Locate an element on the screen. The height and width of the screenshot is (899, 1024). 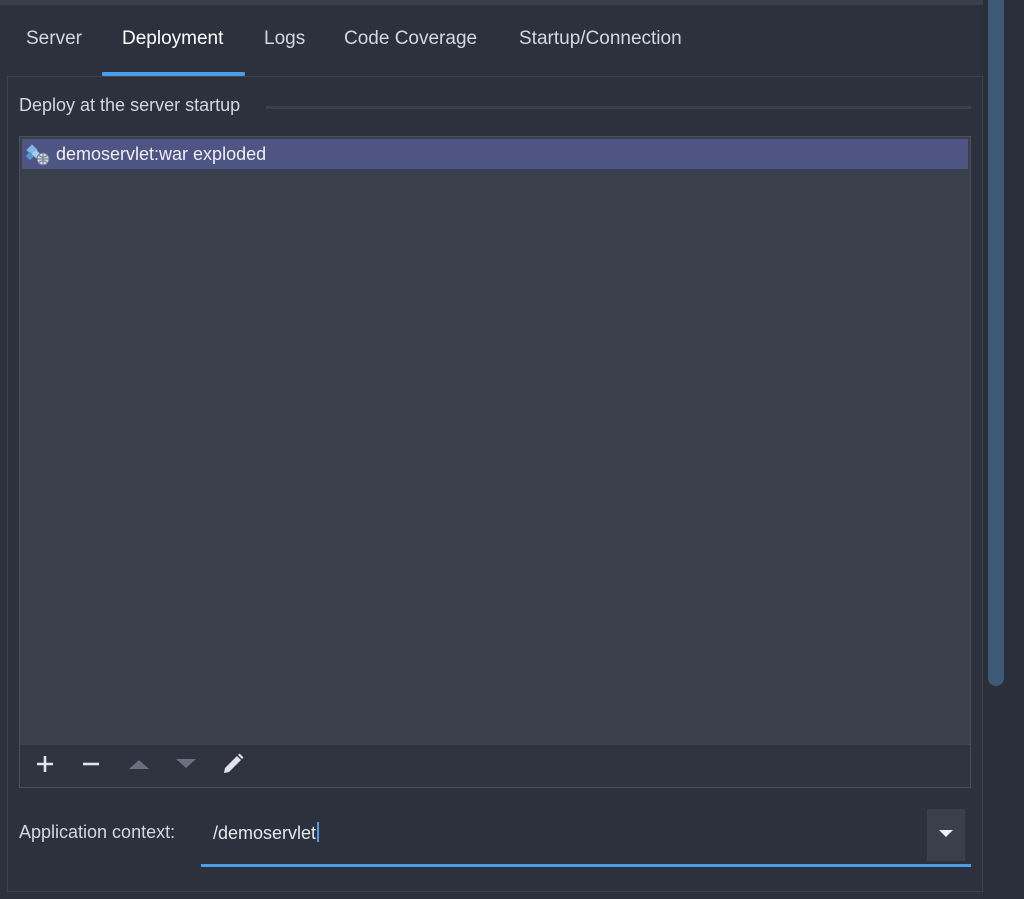
add-button is located at coordinates (45, 766).